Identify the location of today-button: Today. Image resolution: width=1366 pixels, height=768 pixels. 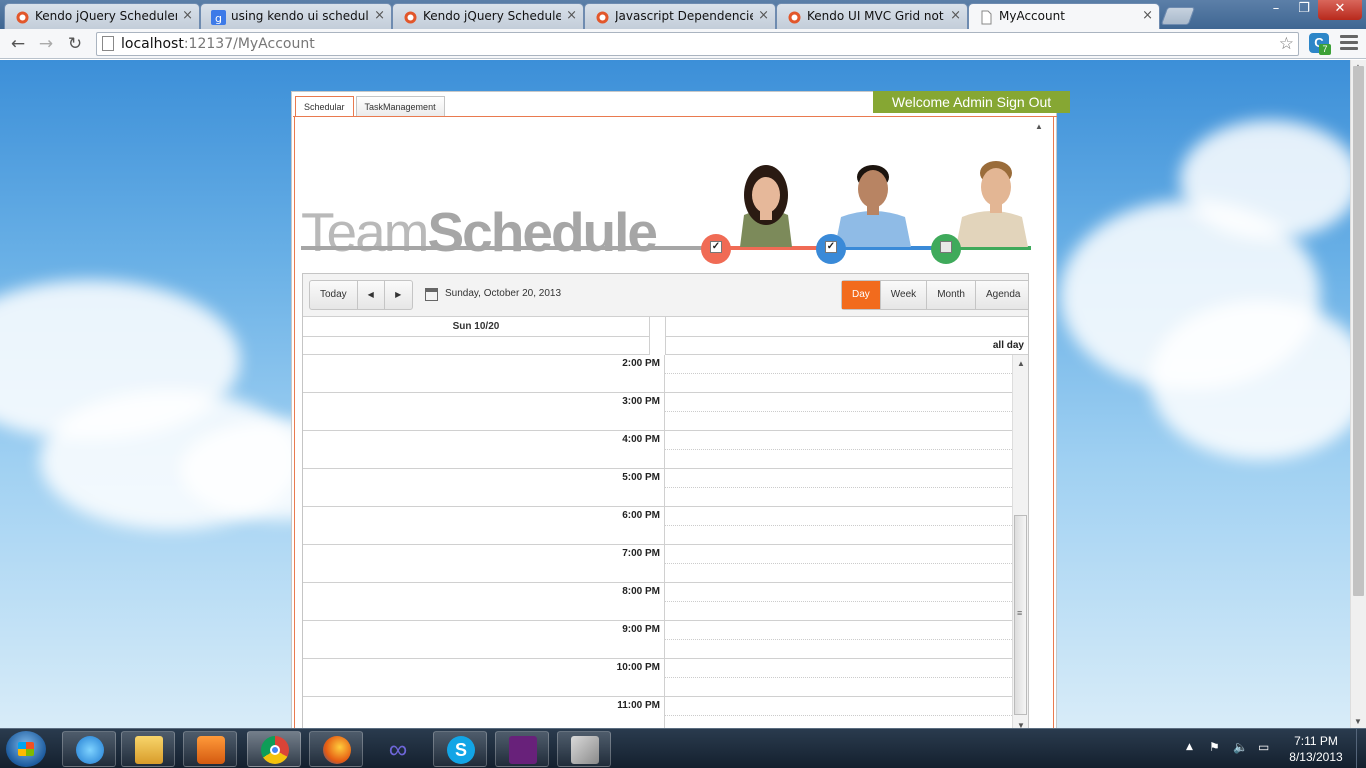
(334, 295).